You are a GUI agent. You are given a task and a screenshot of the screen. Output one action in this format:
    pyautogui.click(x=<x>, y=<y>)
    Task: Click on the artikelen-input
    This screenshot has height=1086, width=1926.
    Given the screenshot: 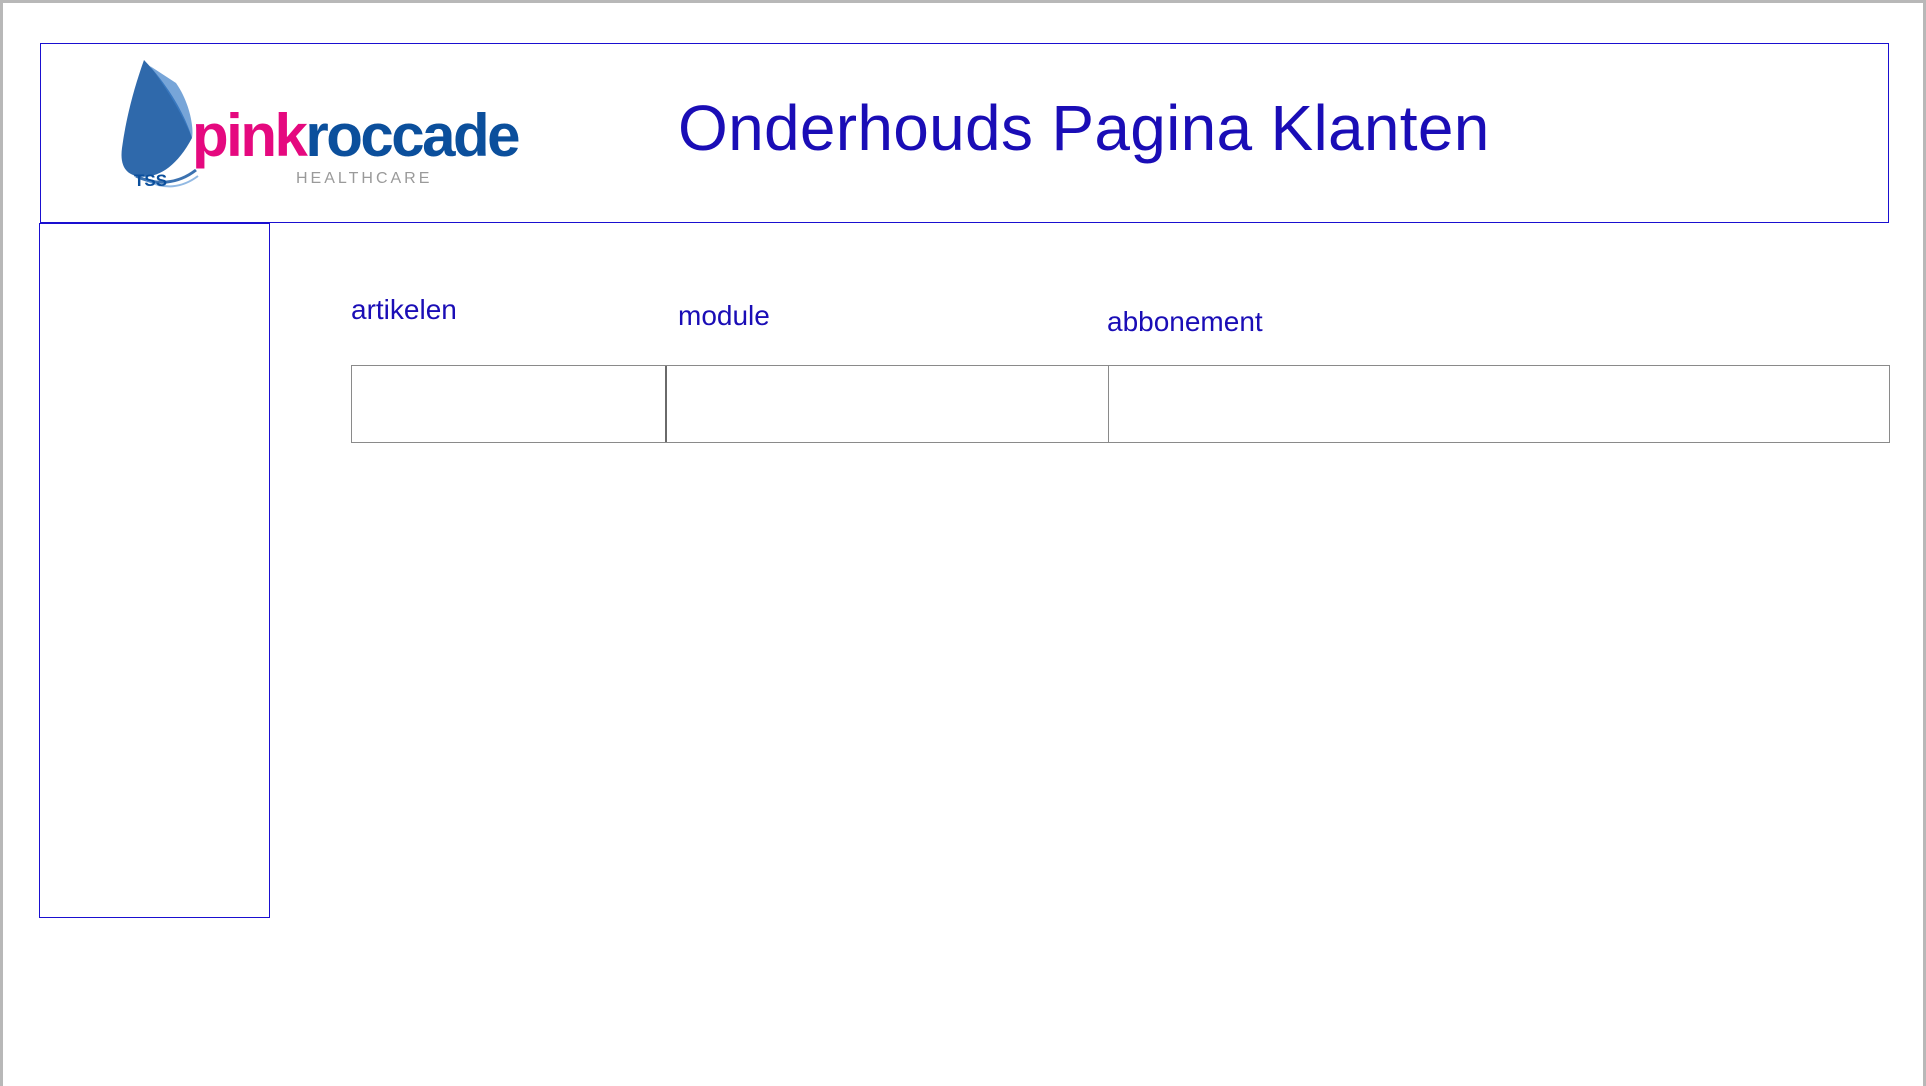 What is the action you would take?
    pyautogui.click(x=509, y=404)
    